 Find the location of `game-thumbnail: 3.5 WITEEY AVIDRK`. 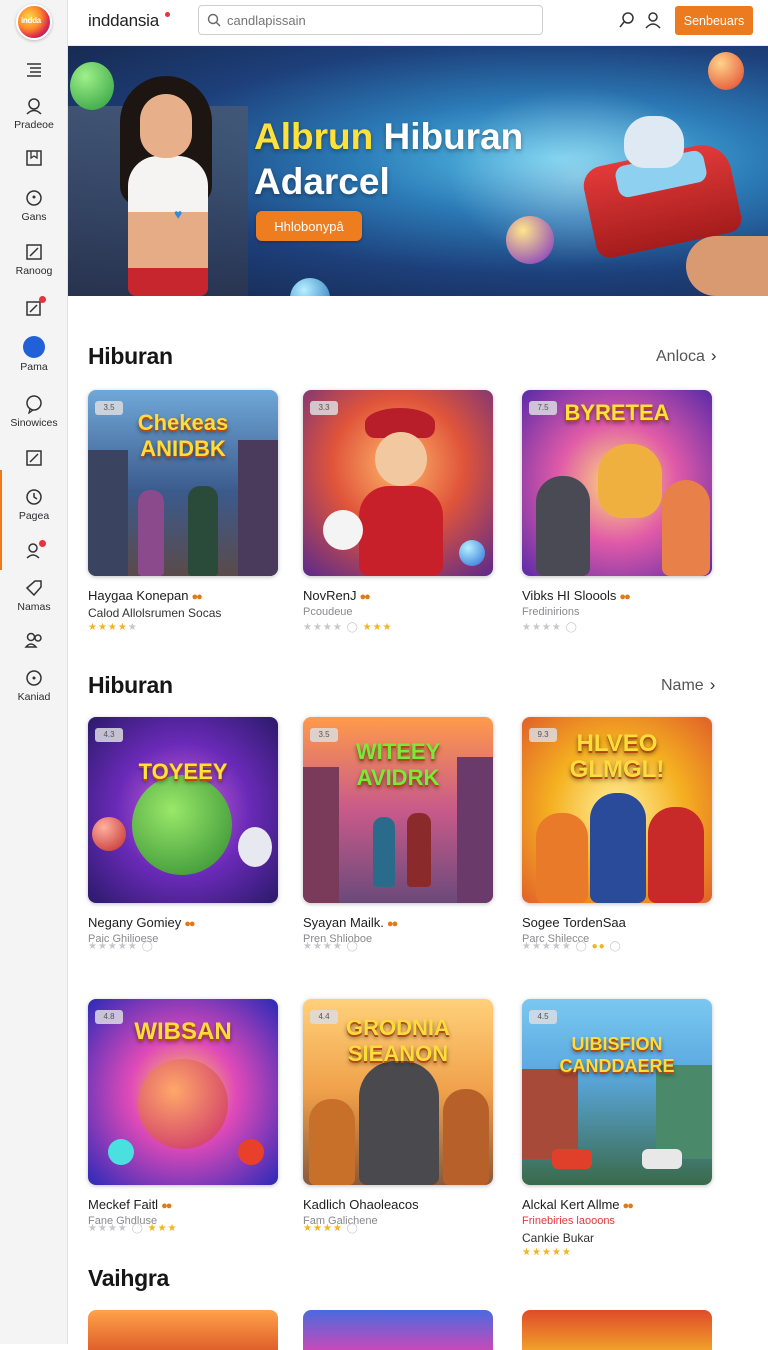

game-thumbnail: 3.5 WITEEY AVIDRK is located at coordinates (398, 810).